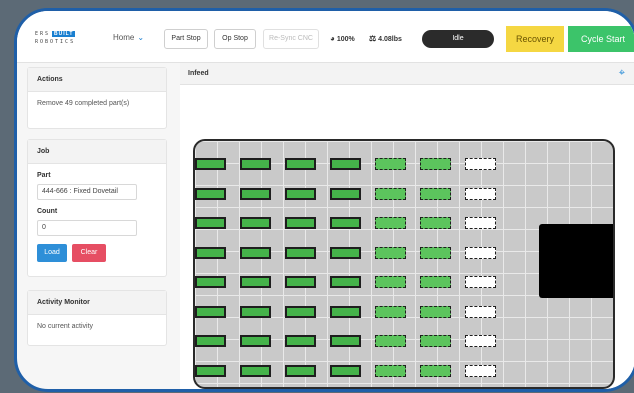 This screenshot has height=393, width=634. What do you see at coordinates (55, 42) in the screenshot?
I see `brand-text-sub: ROBOTICS` at bounding box center [55, 42].